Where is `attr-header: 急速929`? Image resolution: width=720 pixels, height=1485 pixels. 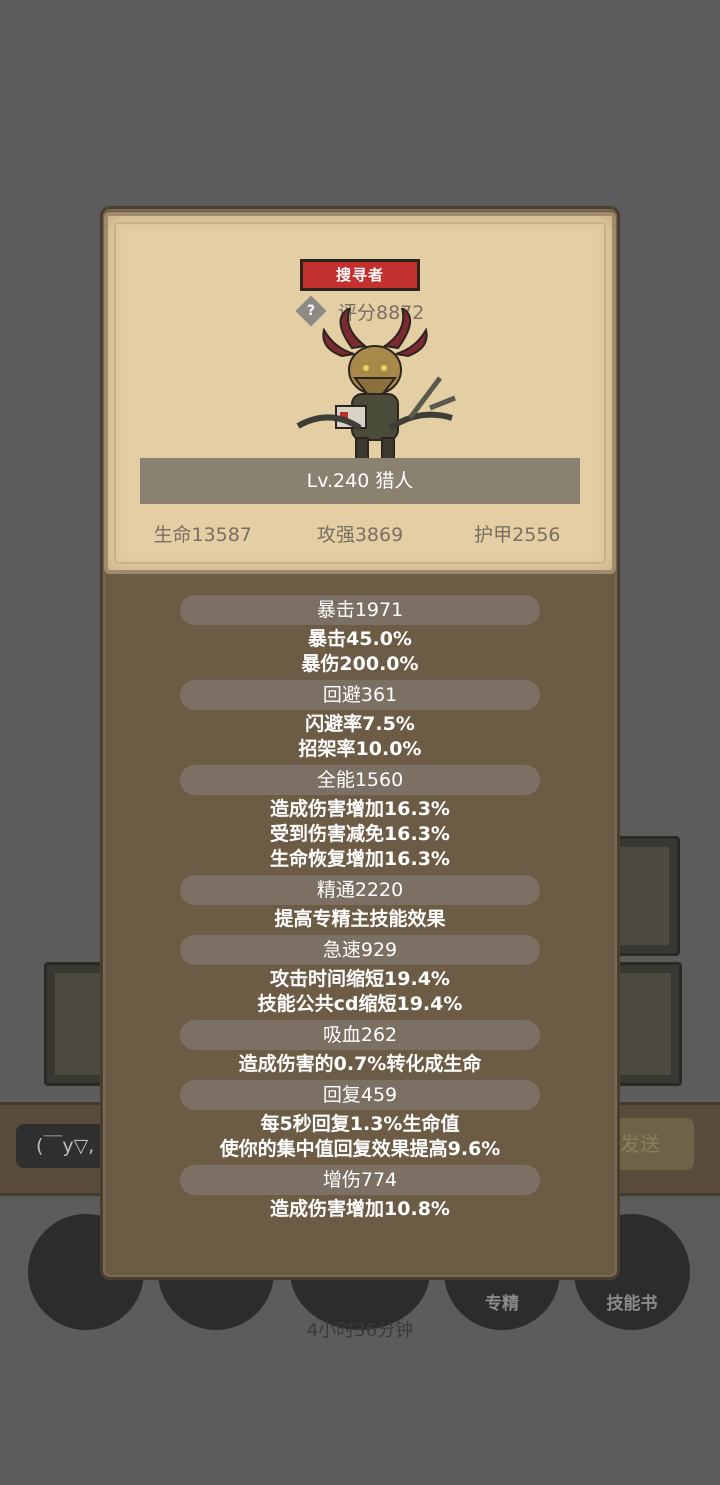 attr-header: 急速929 is located at coordinates (360, 950).